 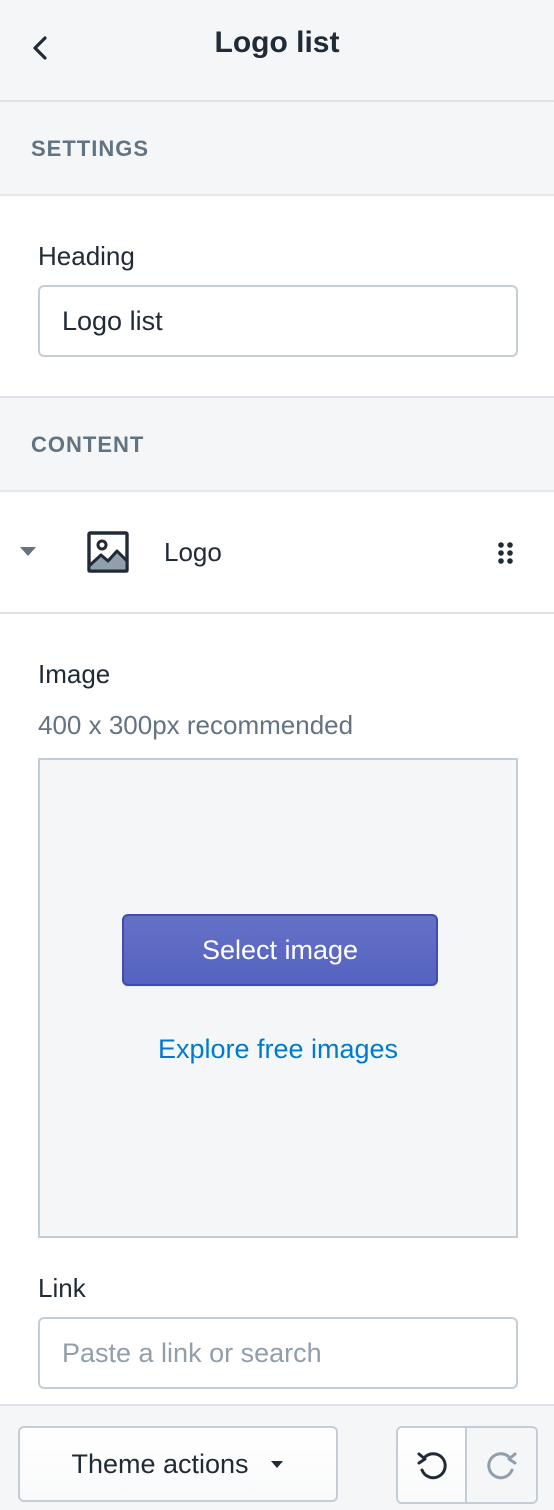 I want to click on link-label: Link, so click(x=62, y=1288).